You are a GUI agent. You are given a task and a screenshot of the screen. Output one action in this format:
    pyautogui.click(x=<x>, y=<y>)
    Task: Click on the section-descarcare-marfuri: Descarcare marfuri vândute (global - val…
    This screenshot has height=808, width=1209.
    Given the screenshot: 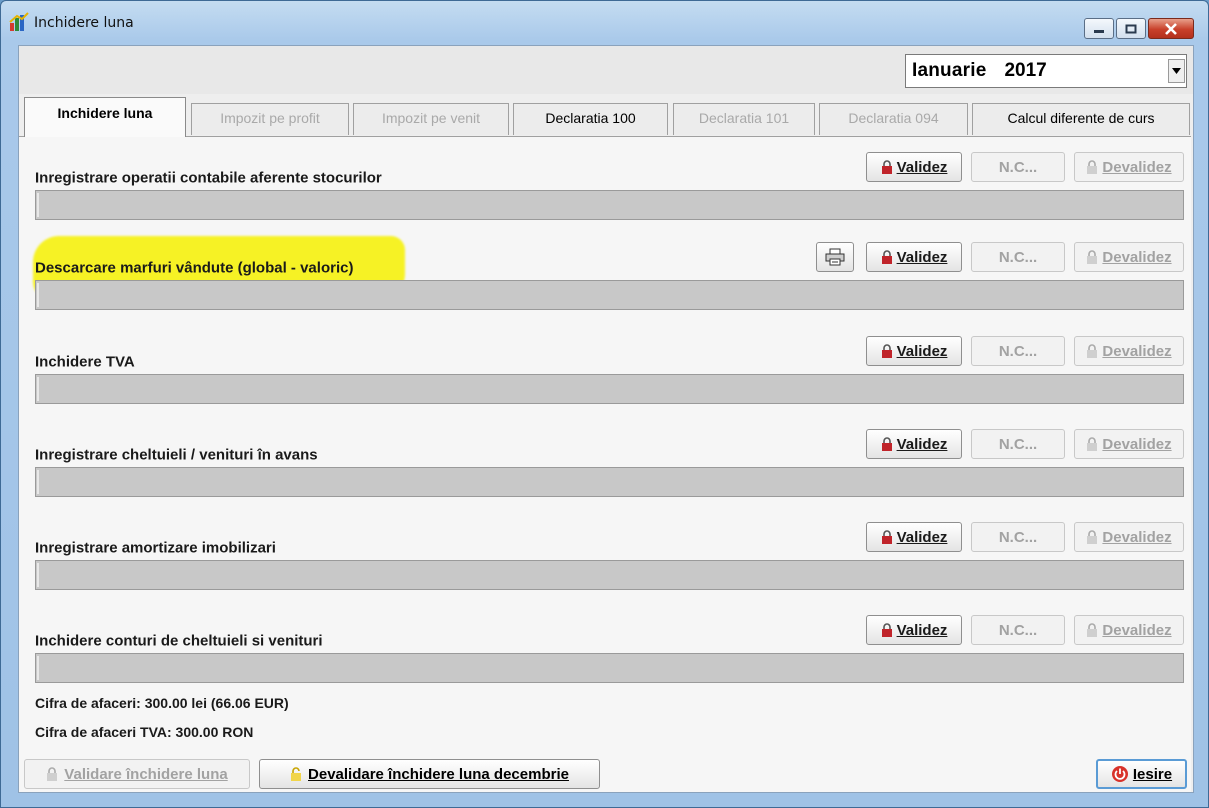 What is the action you would take?
    pyautogui.click(x=605, y=271)
    